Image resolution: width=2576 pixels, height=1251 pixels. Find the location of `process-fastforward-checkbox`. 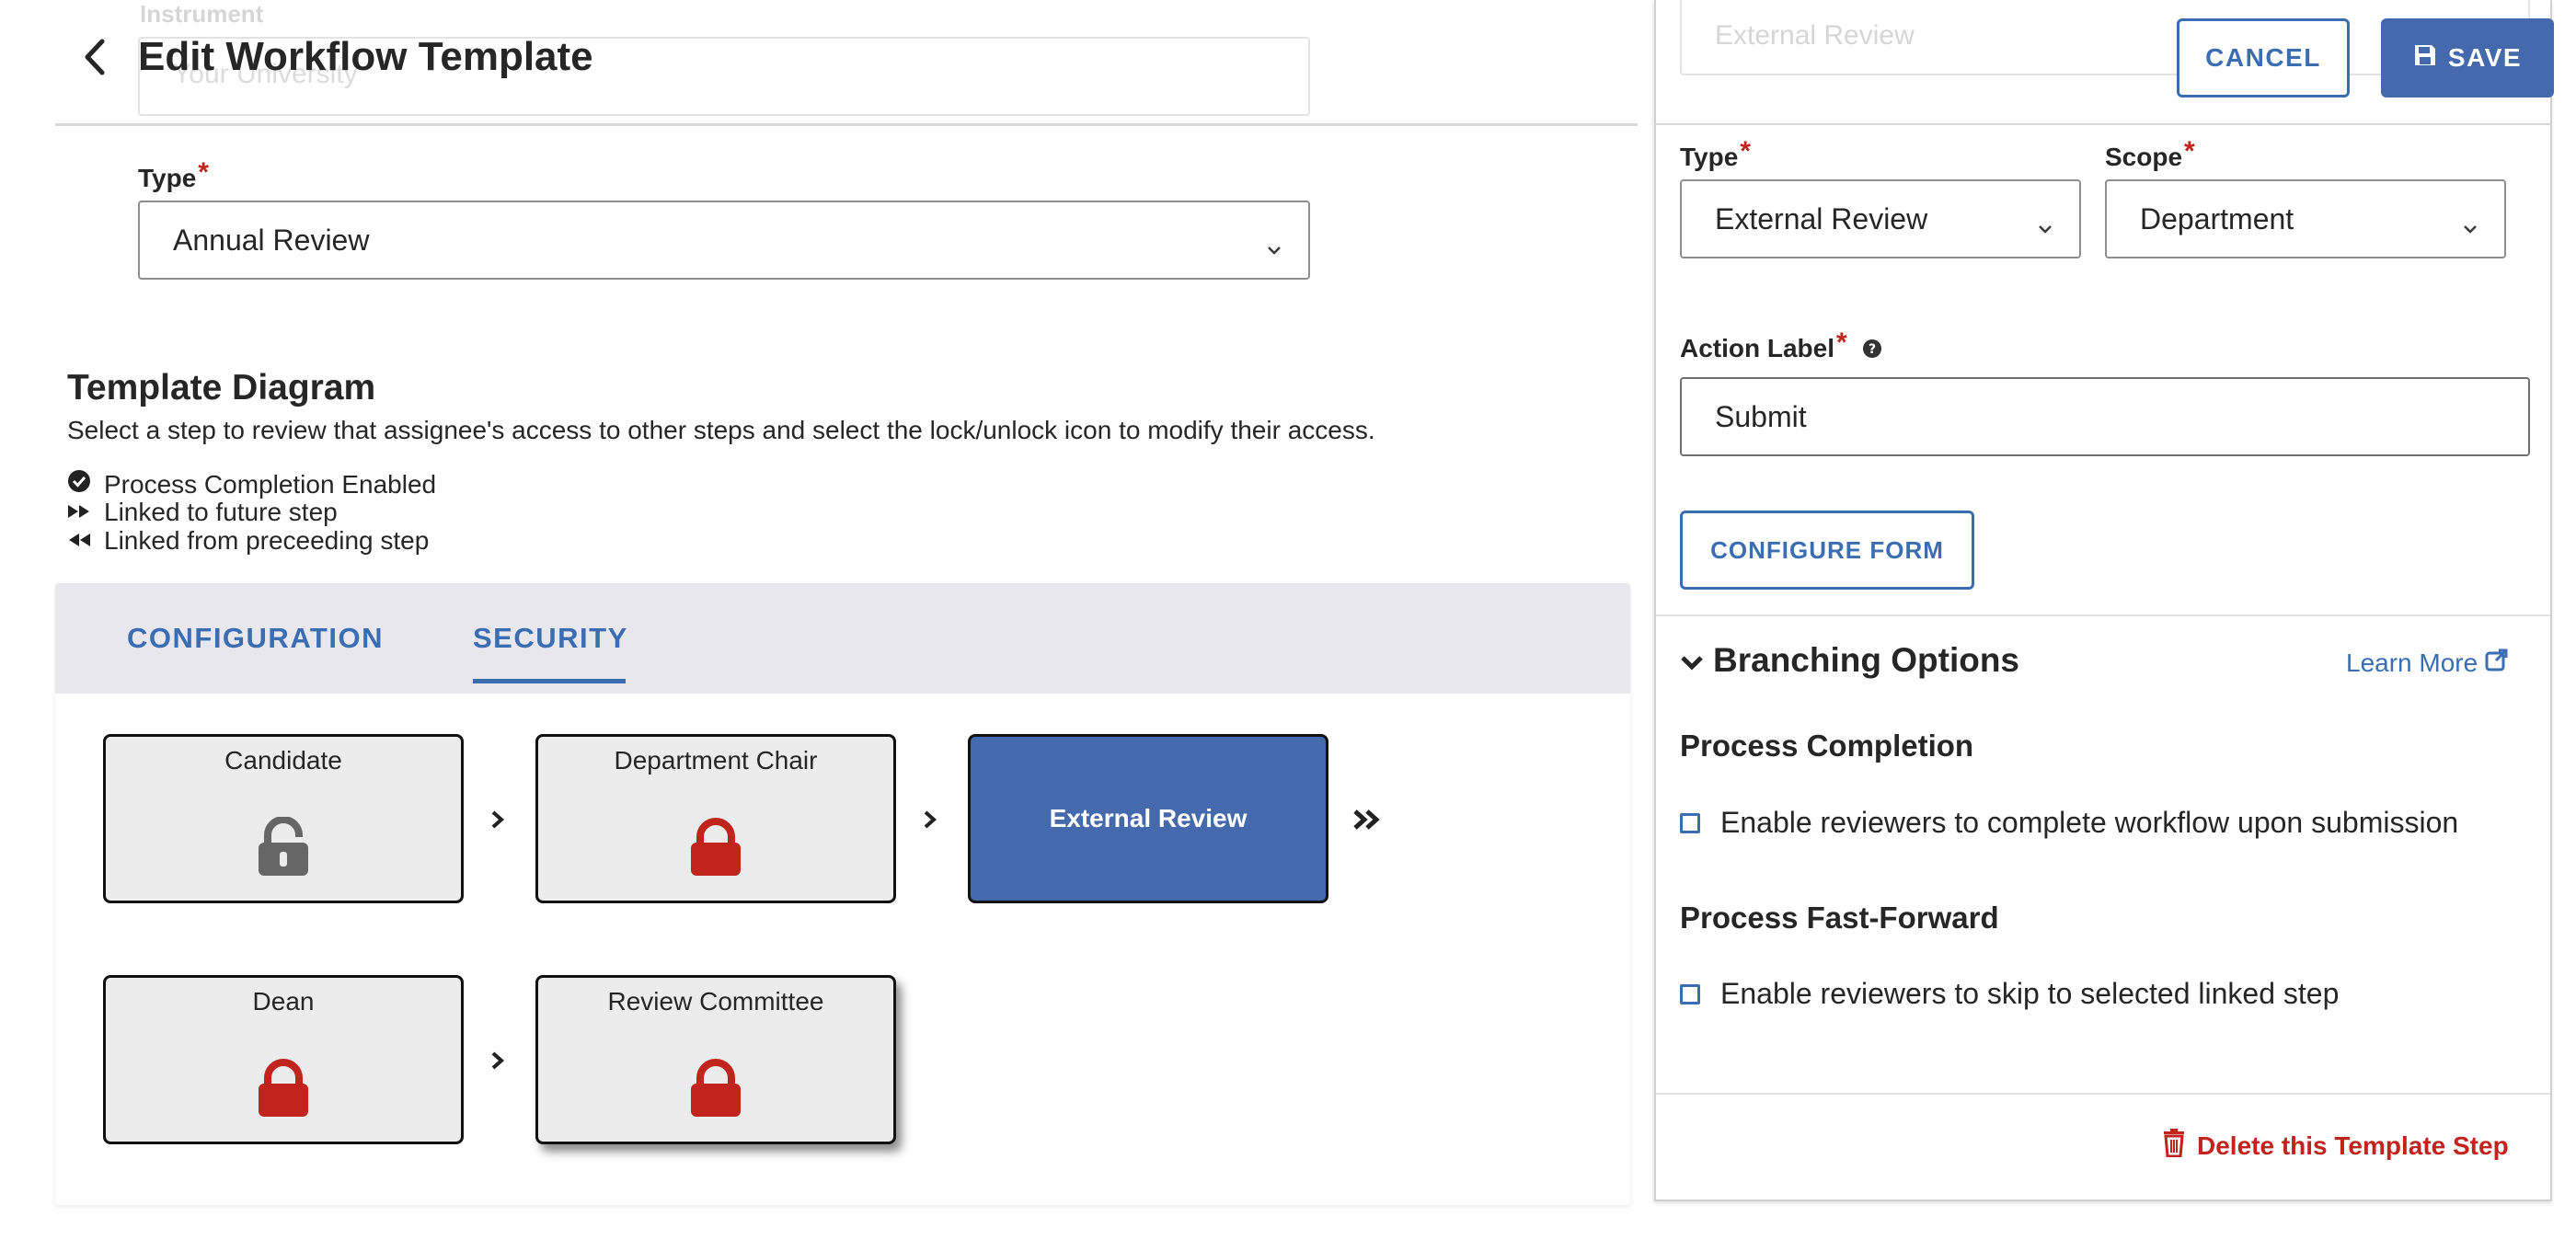

process-fastforward-checkbox is located at coordinates (1690, 993).